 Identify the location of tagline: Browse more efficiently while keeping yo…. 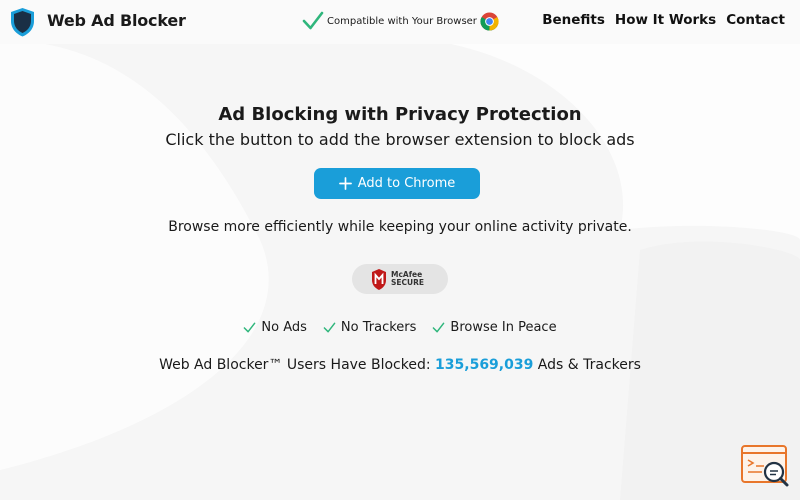
(400, 227).